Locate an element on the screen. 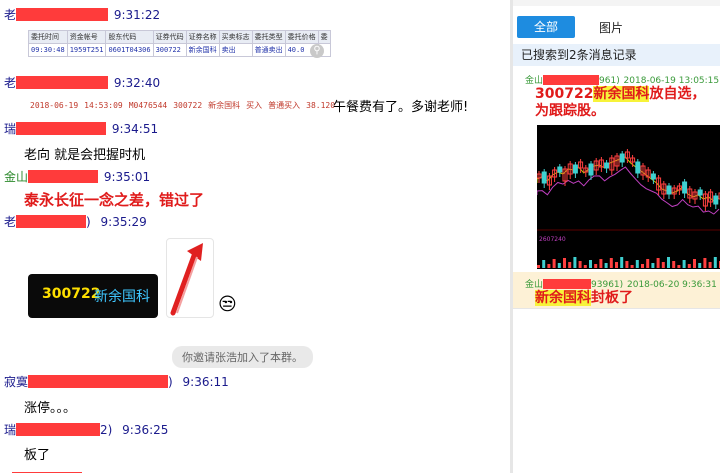 The image size is (720, 473). message-header: 金山 9:35:01 is located at coordinates (77, 176).